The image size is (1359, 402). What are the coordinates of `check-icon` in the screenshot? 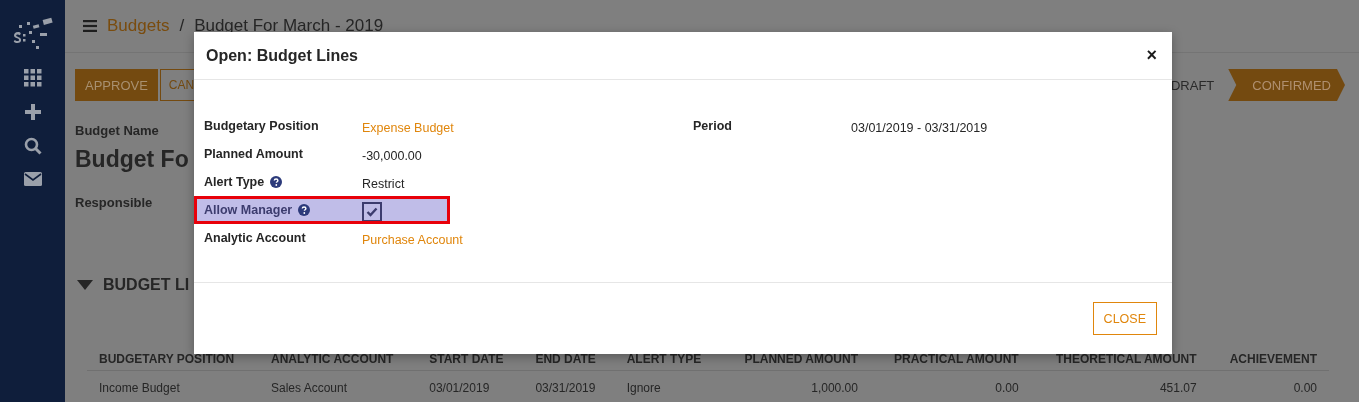 It's located at (372, 212).